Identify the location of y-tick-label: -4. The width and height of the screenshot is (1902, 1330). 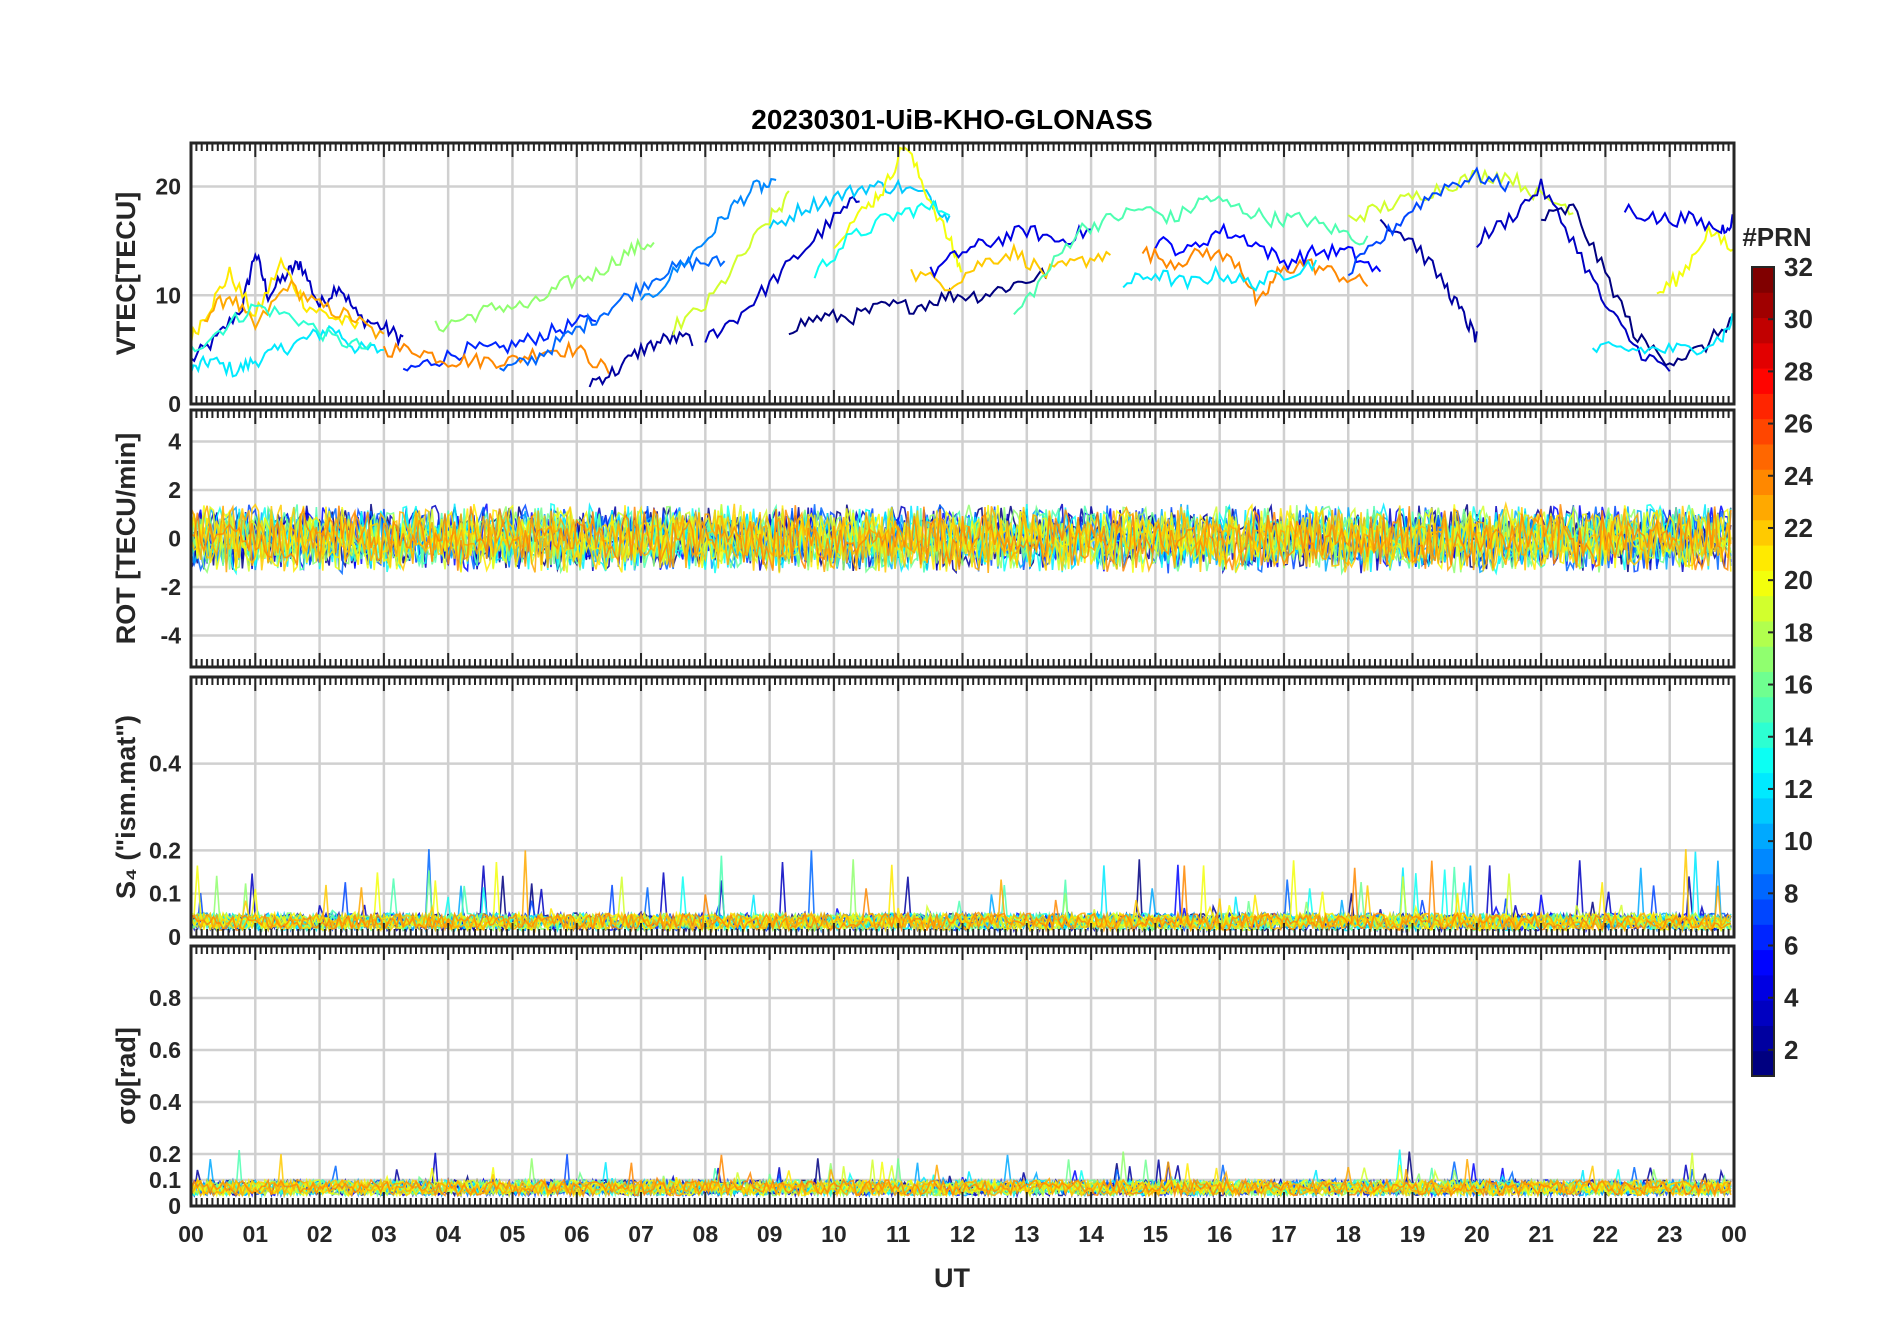
(171, 635).